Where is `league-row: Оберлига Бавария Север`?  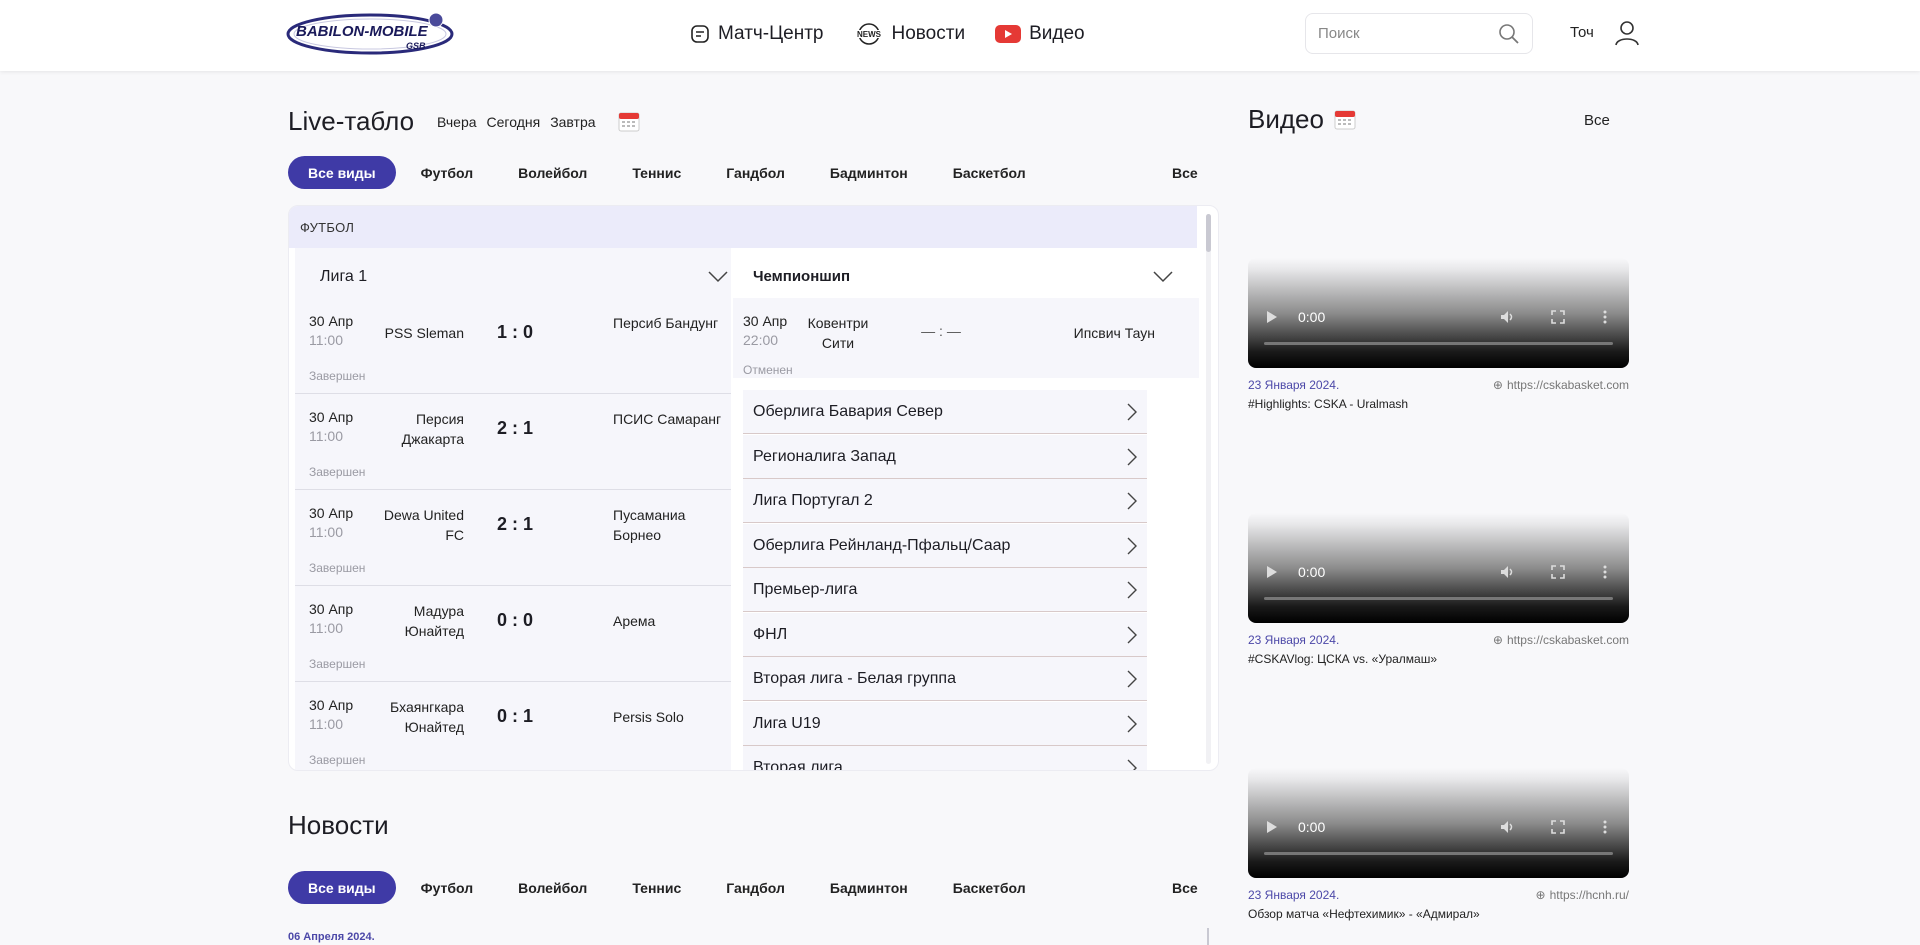
league-row: Оберлига Бавария Север is located at coordinates (945, 412).